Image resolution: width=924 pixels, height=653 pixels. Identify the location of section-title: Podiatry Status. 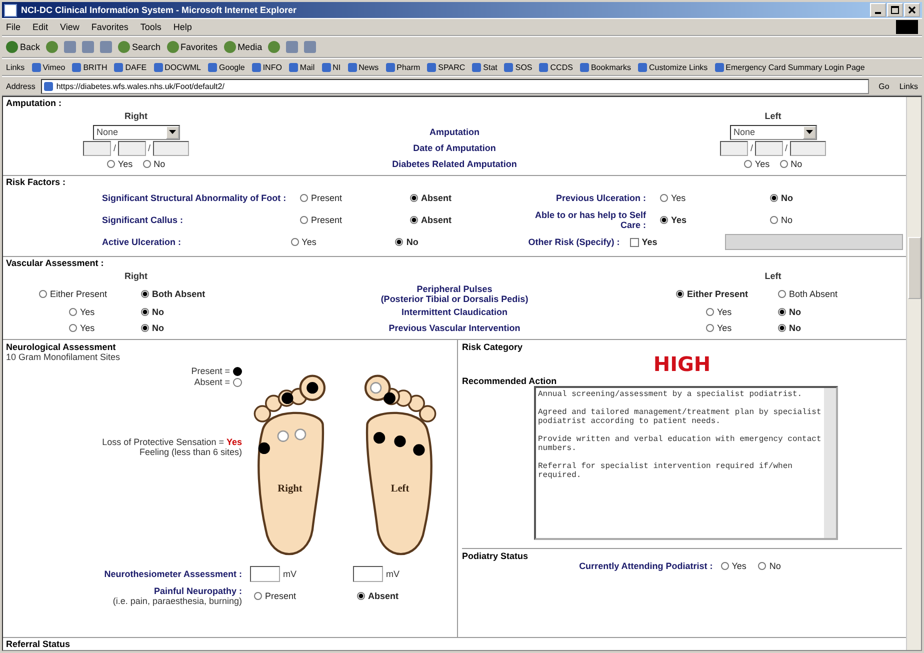
(496, 556).